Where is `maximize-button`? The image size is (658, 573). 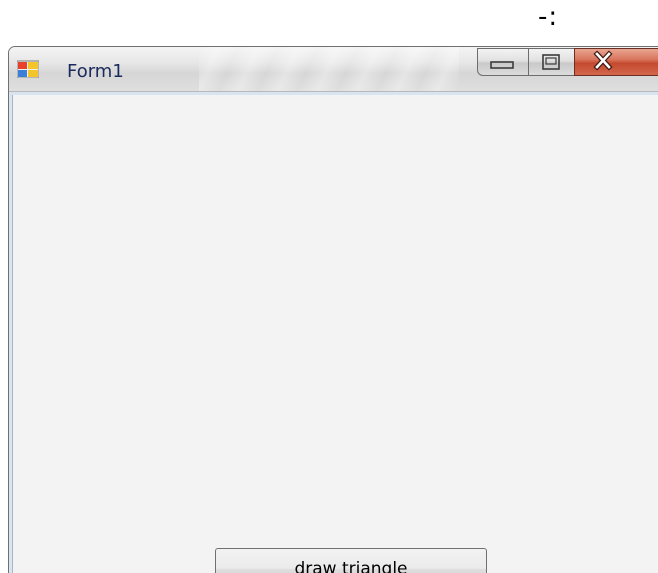
maximize-button is located at coordinates (551, 62).